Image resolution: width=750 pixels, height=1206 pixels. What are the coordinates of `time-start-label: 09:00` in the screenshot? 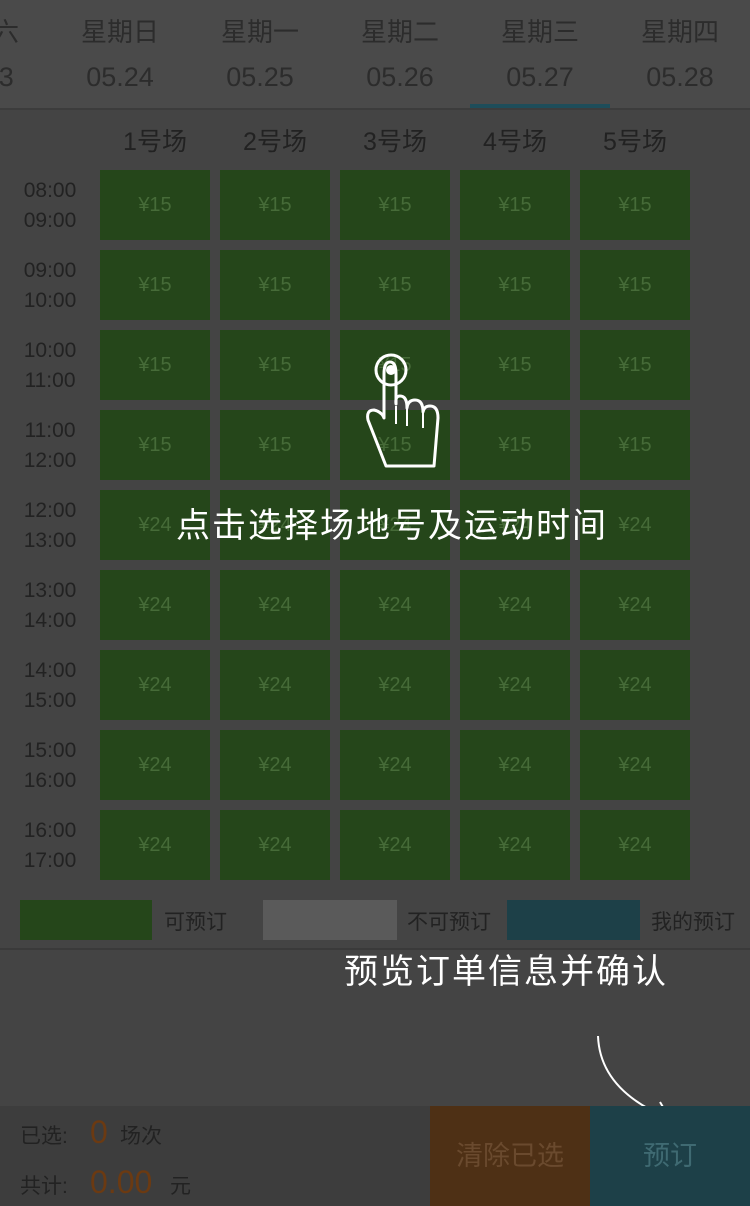 It's located at (50, 270).